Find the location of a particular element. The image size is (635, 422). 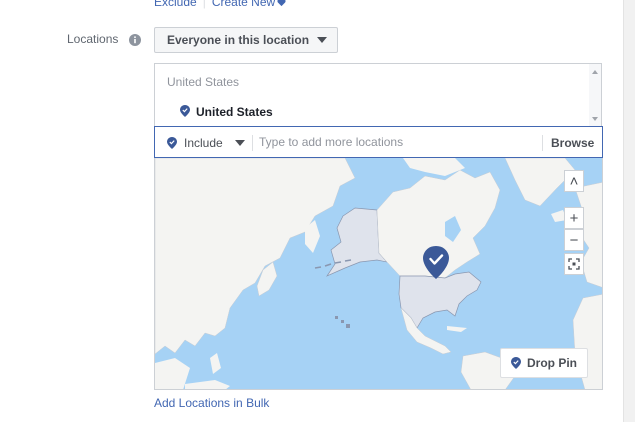

scroll-down-arrow is located at coordinates (595, 119).